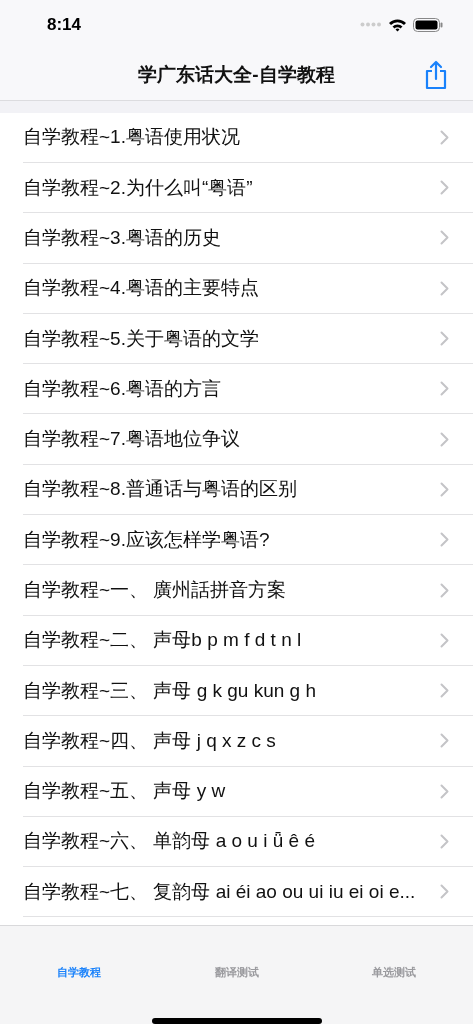 The height and width of the screenshot is (1024, 473). What do you see at coordinates (248, 188) in the screenshot?
I see `list-item: 自学教程~2.为什么叫“粤语”` at bounding box center [248, 188].